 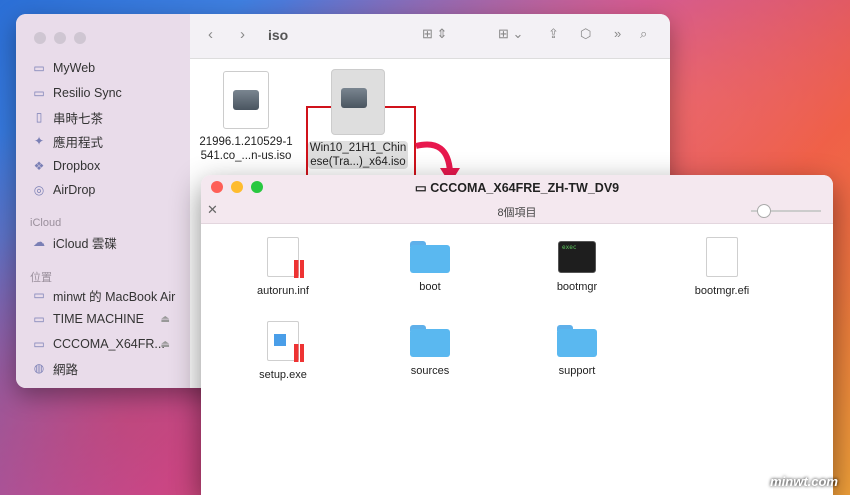 I want to click on status-bar: ✕ 8個項目, so click(x=517, y=211).